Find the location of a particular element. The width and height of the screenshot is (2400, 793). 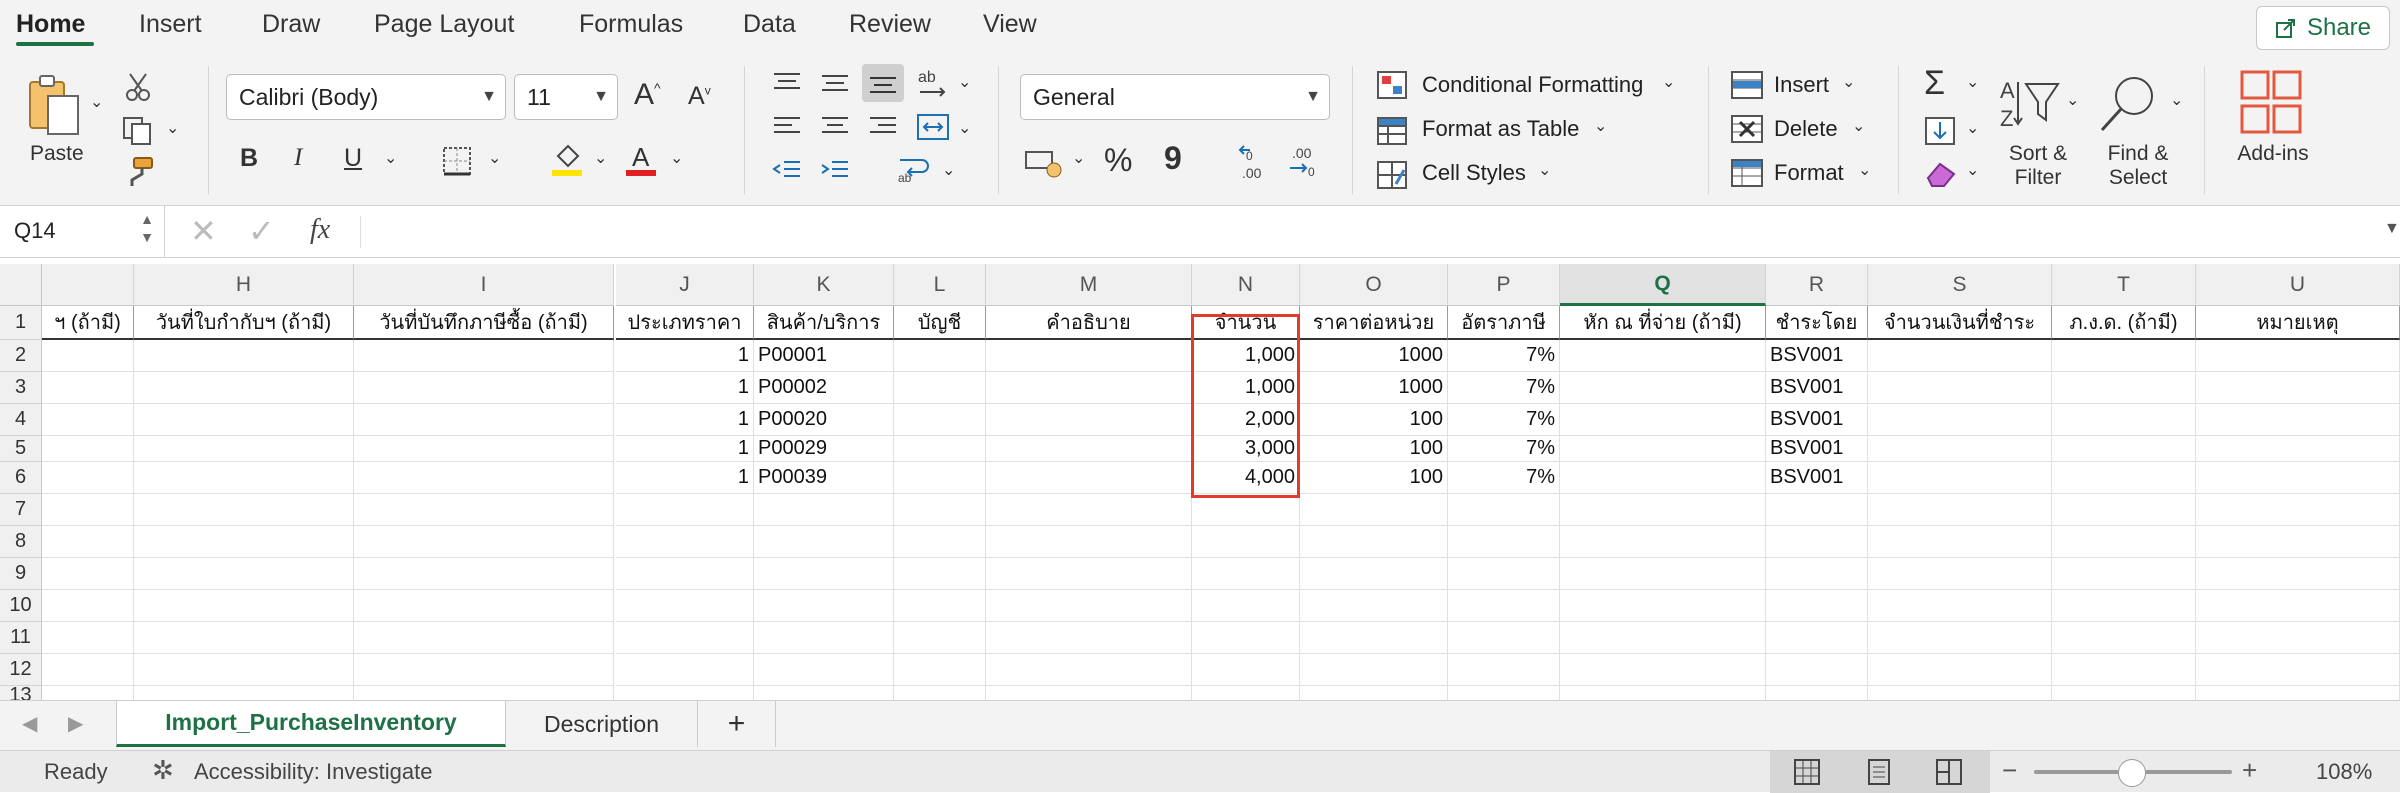

share-button: Share is located at coordinates (2323, 28).